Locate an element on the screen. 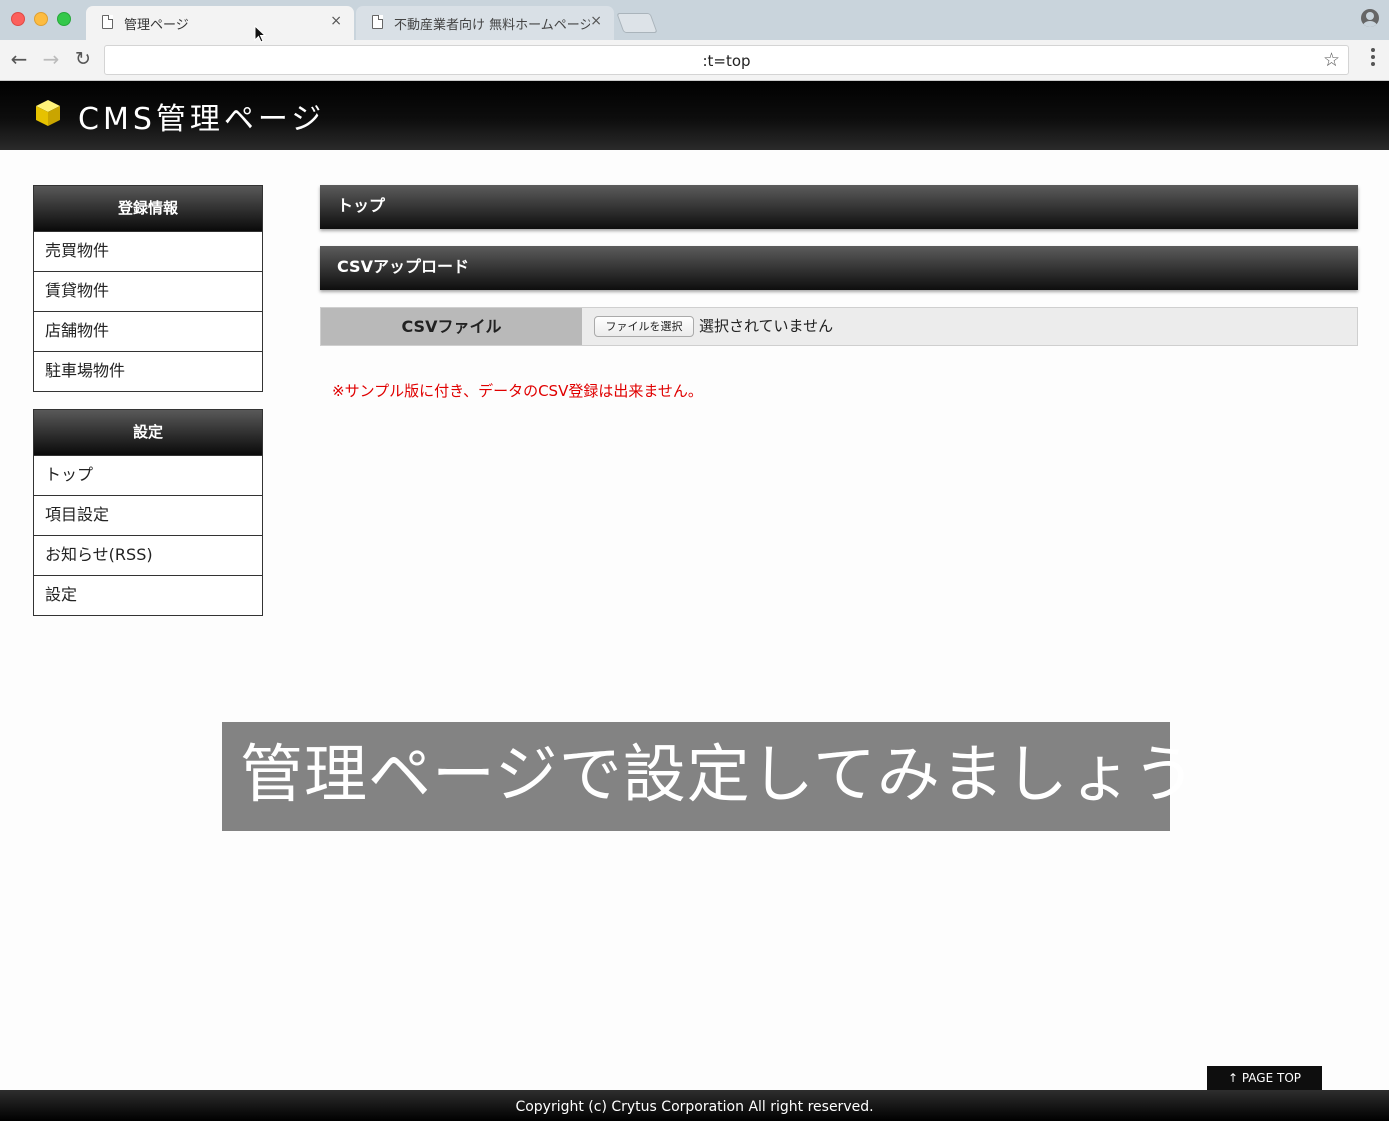  section-heading-csv-upload: CSVアップロード is located at coordinates (839, 268).